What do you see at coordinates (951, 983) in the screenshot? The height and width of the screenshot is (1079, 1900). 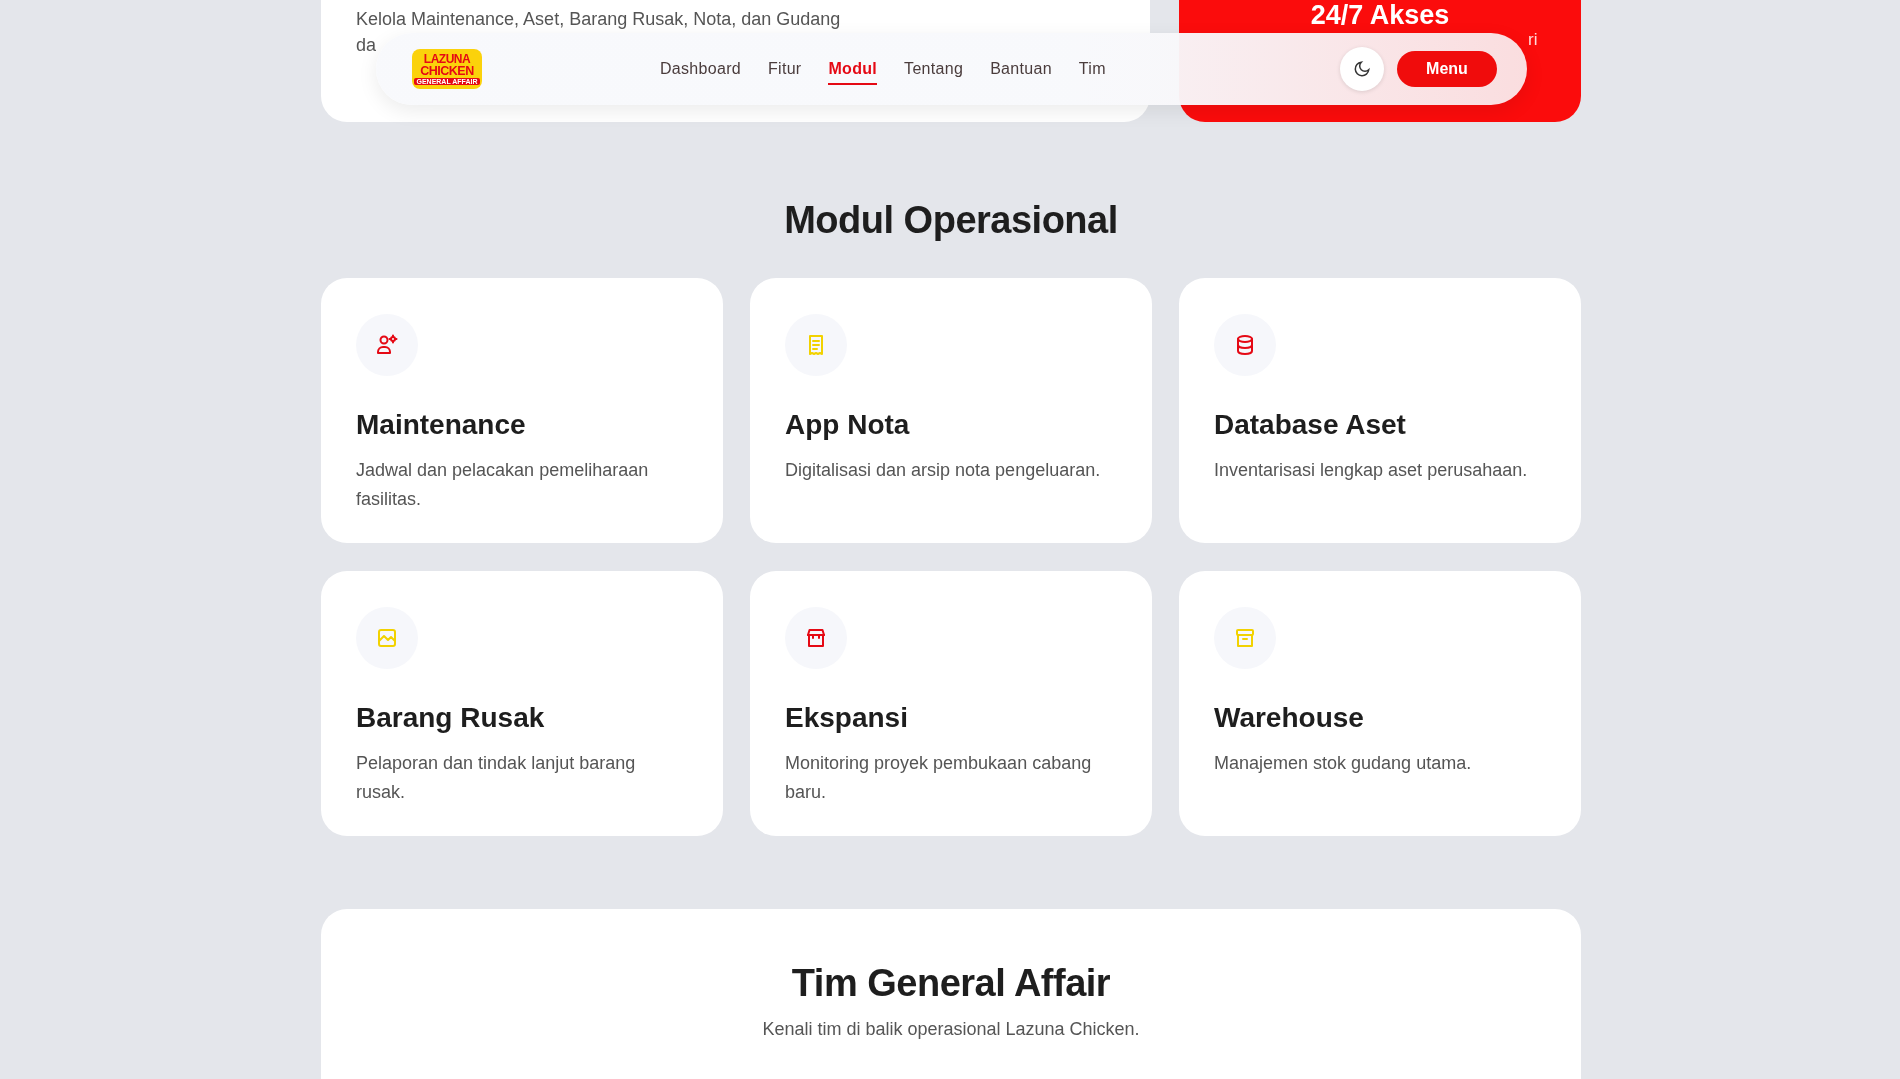 I see `section-title: Tim General Affair` at bounding box center [951, 983].